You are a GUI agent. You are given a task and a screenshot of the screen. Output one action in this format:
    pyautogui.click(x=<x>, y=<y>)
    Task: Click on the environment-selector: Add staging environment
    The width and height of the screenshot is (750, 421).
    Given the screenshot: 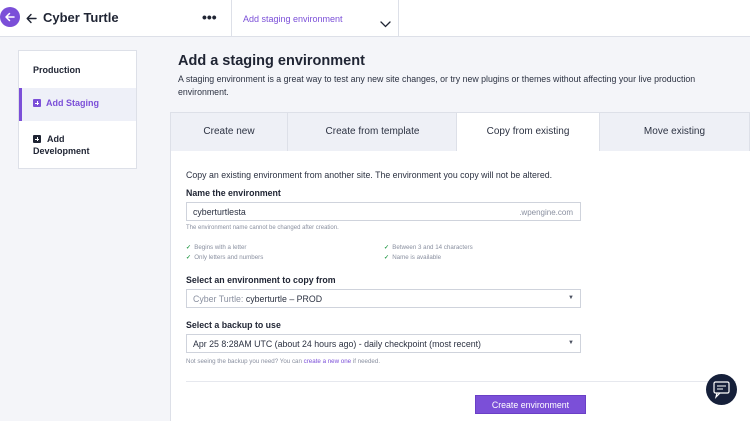 What is the action you would take?
    pyautogui.click(x=293, y=19)
    